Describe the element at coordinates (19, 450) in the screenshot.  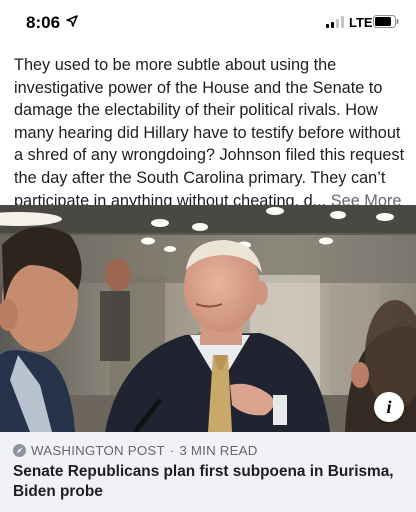
I see `compass-icon` at that location.